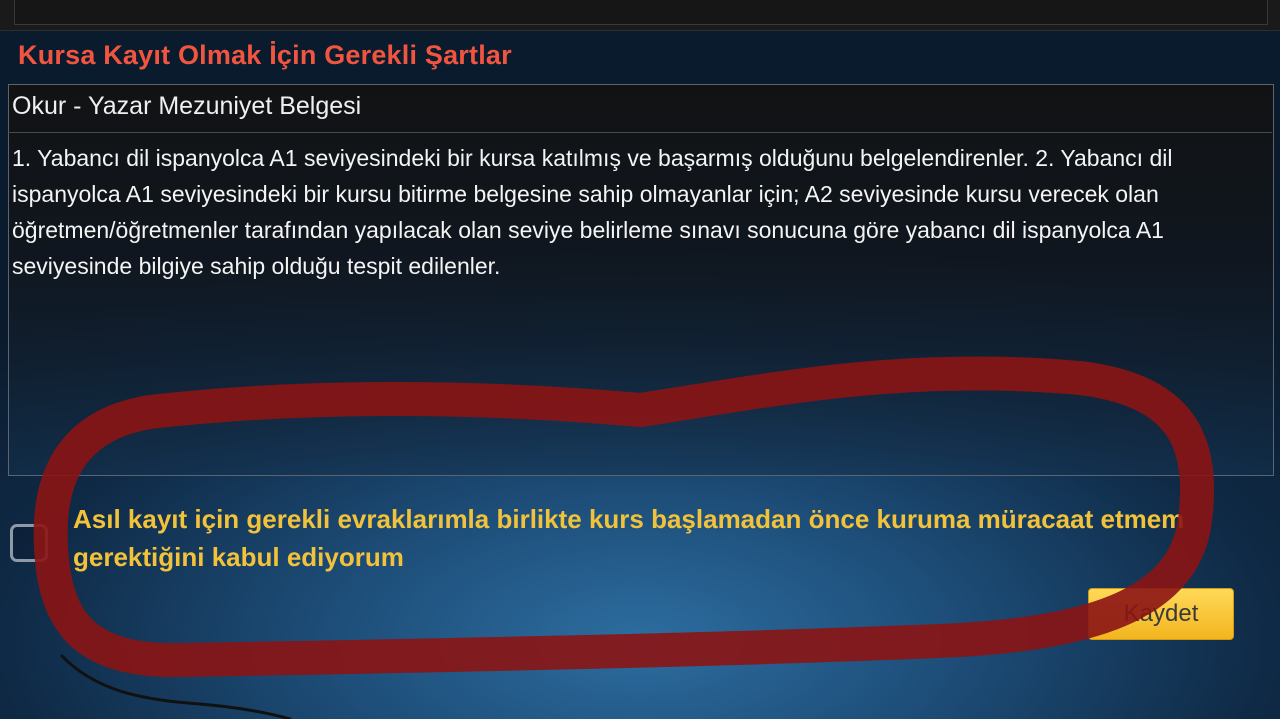  Describe the element at coordinates (187, 106) in the screenshot. I see `document-name: Okur - Yazar Mezuniyet Belgesi` at that location.